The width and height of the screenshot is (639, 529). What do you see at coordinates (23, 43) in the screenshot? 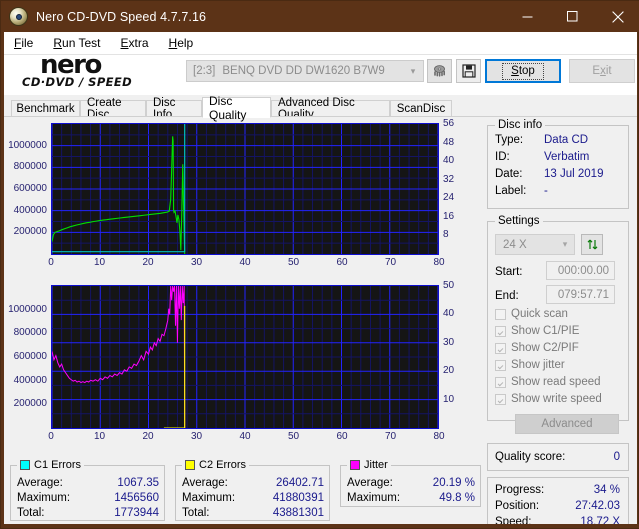
I see `menu-file: FFileile` at bounding box center [23, 43].